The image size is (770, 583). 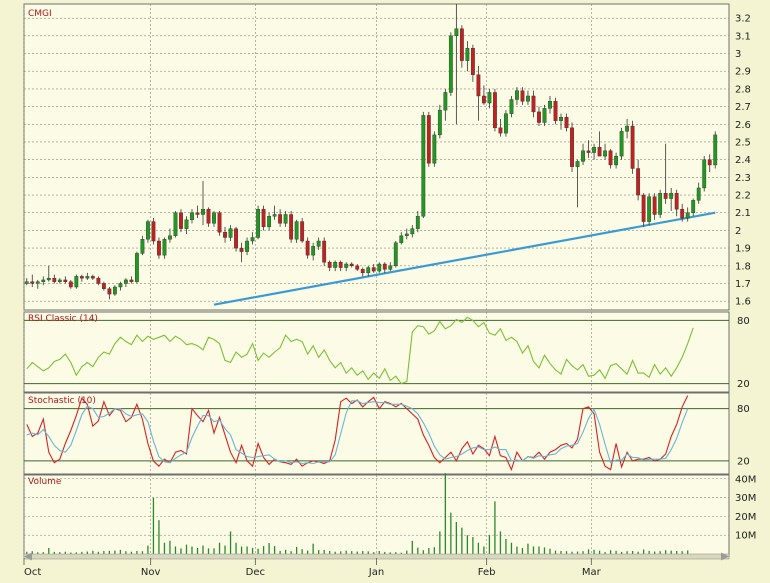 What do you see at coordinates (743, 72) in the screenshot?
I see `y-tick-label: 2.9` at bounding box center [743, 72].